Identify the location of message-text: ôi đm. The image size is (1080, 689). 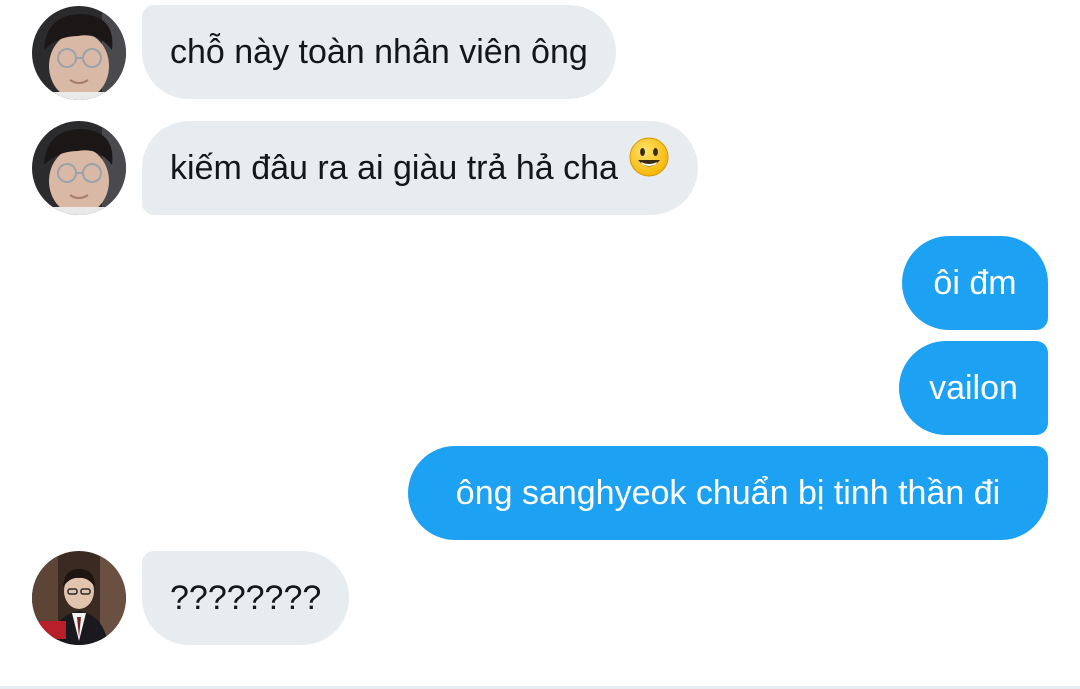
(975, 283).